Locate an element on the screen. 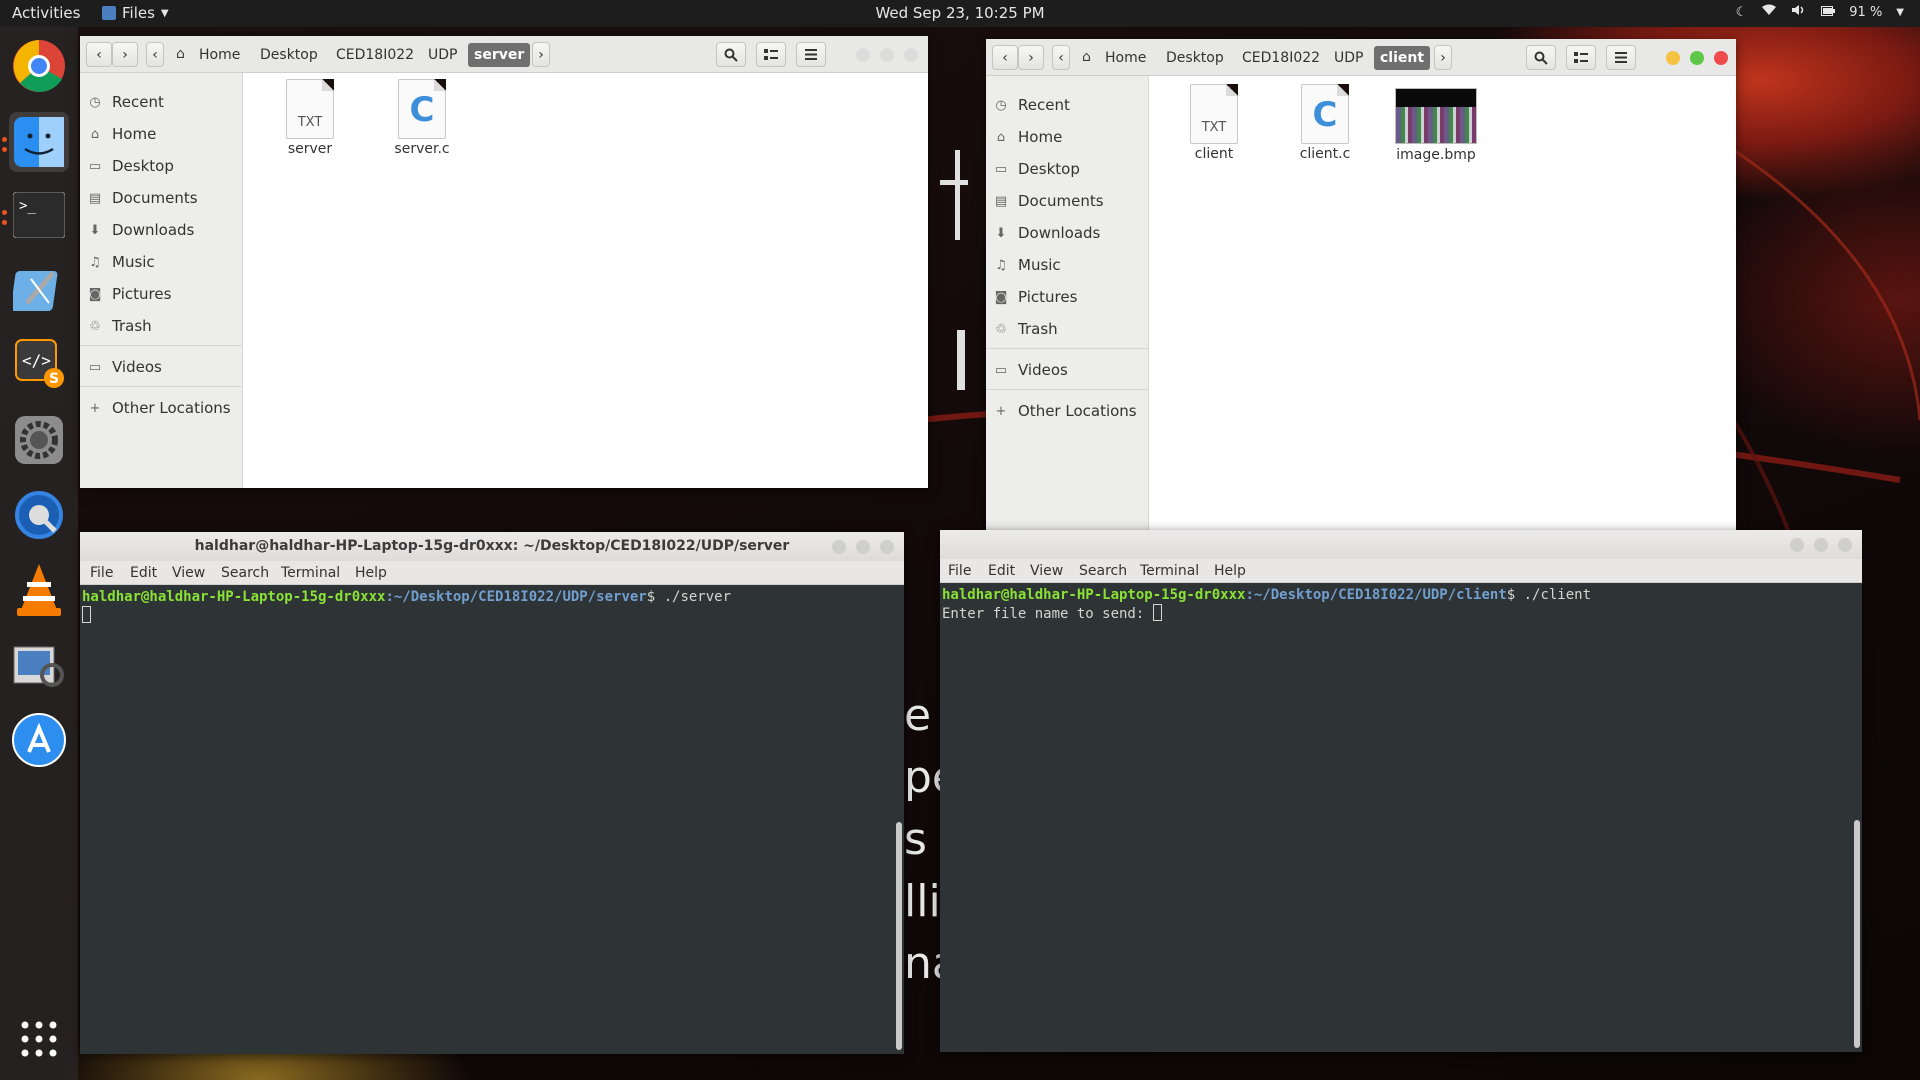 Image resolution: width=1920 pixels, height=1080 pixels. breadcrumb-server: server is located at coordinates (499, 55).